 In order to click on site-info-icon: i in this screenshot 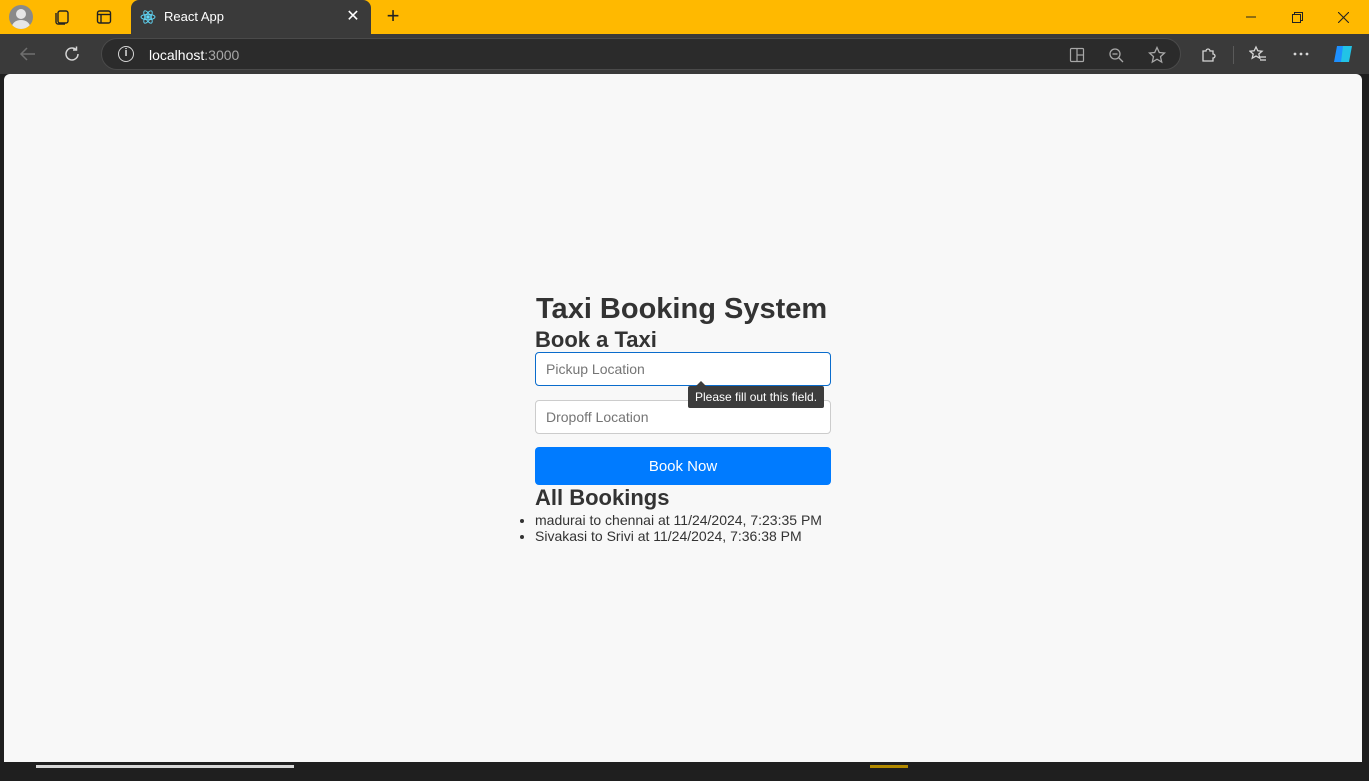, I will do `click(126, 54)`.